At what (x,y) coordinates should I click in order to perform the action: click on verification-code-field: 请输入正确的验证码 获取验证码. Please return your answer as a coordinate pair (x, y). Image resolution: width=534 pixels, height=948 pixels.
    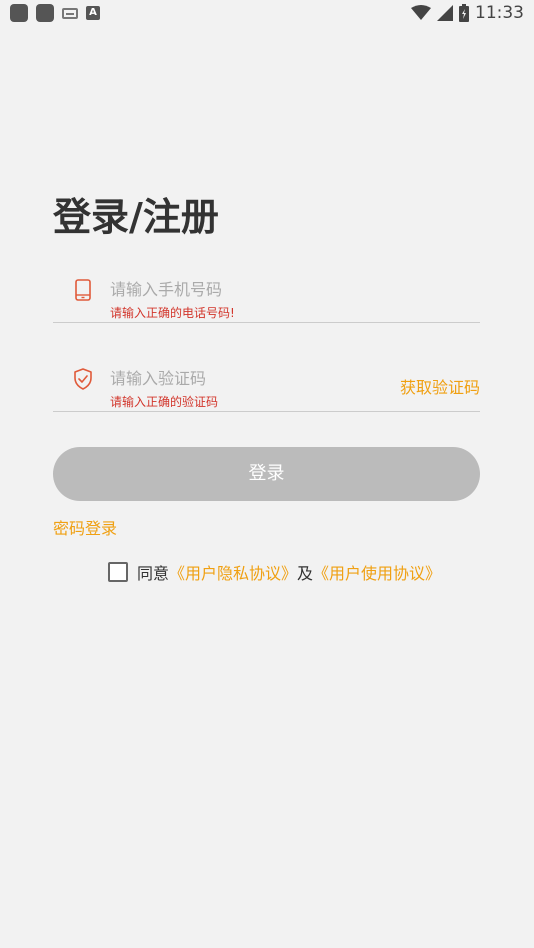
    Looking at the image, I should click on (266, 386).